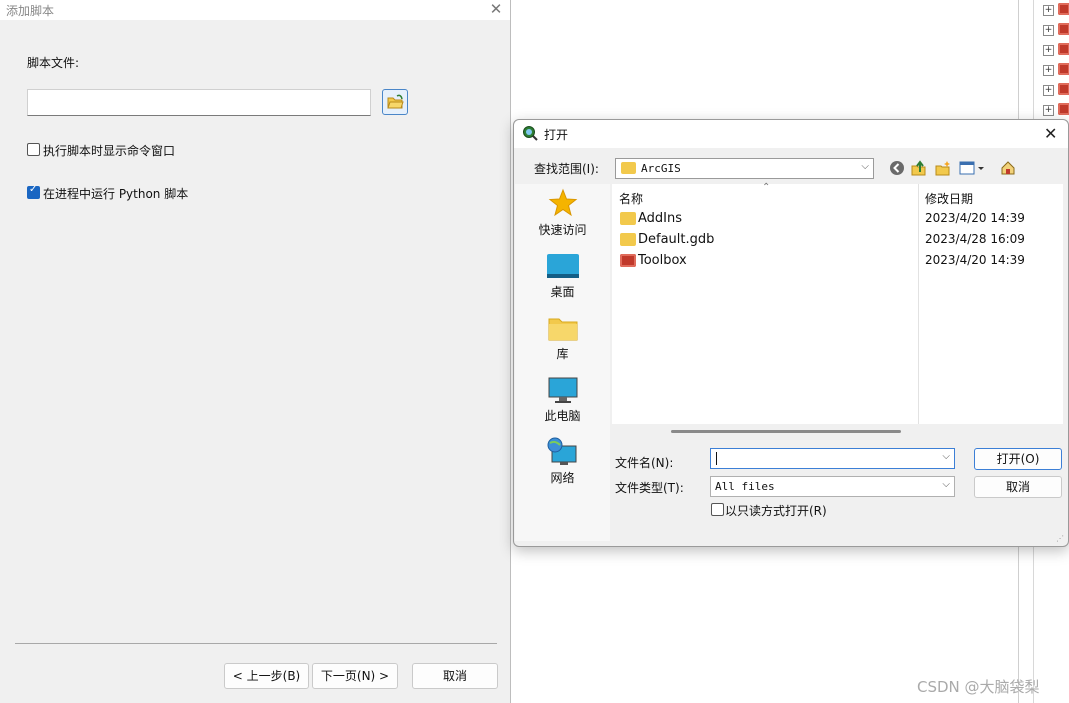 This screenshot has height=703, width=1069. Describe the element at coordinates (562, 362) in the screenshot. I see `places-bar: 快速访问 桌面 库 此电脑 网络` at that location.